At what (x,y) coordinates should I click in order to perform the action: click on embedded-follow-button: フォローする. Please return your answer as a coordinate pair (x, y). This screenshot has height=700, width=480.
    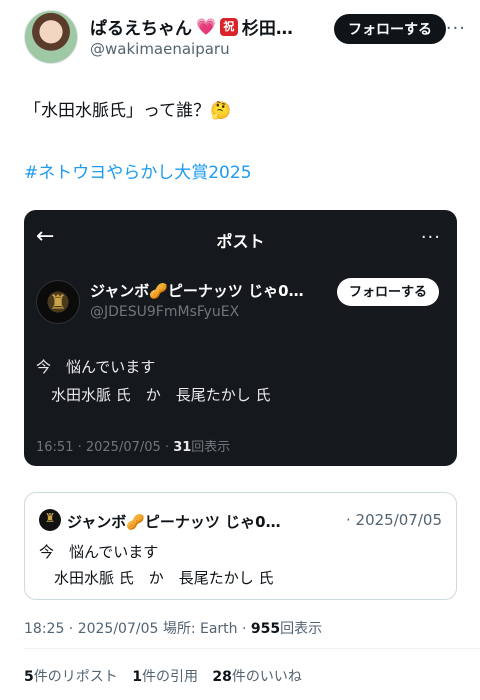
    Looking at the image, I should click on (387, 292).